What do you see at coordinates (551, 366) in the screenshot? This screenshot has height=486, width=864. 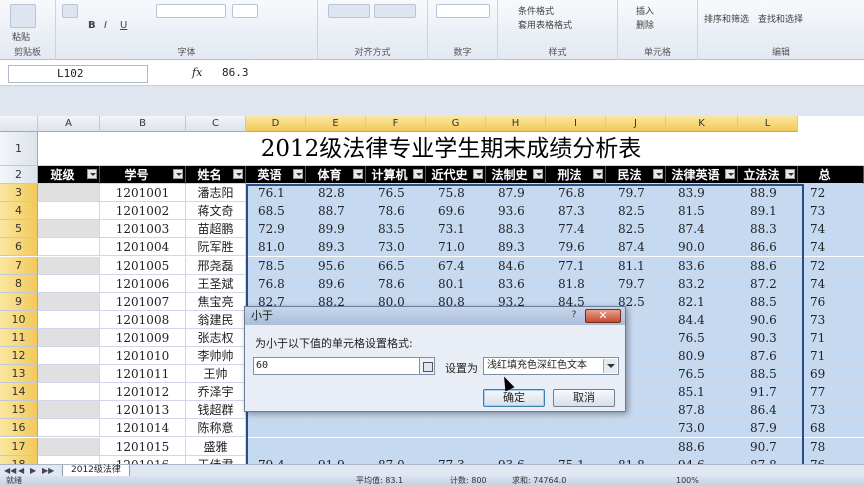 I see `format-style-select: 浅红填充色深红色文本` at bounding box center [551, 366].